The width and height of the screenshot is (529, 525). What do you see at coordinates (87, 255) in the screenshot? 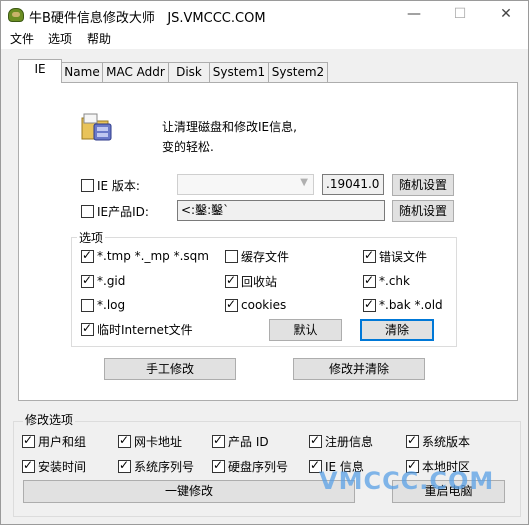
I see `option-tmp-box` at bounding box center [87, 255].